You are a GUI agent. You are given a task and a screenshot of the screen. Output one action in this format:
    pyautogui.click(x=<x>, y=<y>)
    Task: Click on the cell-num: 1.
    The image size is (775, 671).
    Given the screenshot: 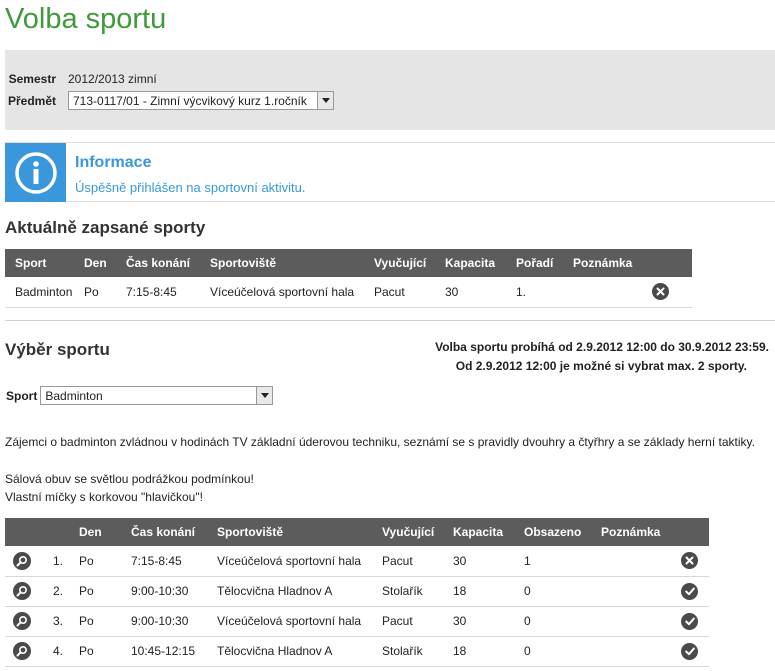 What is the action you would take?
    pyautogui.click(x=61, y=561)
    